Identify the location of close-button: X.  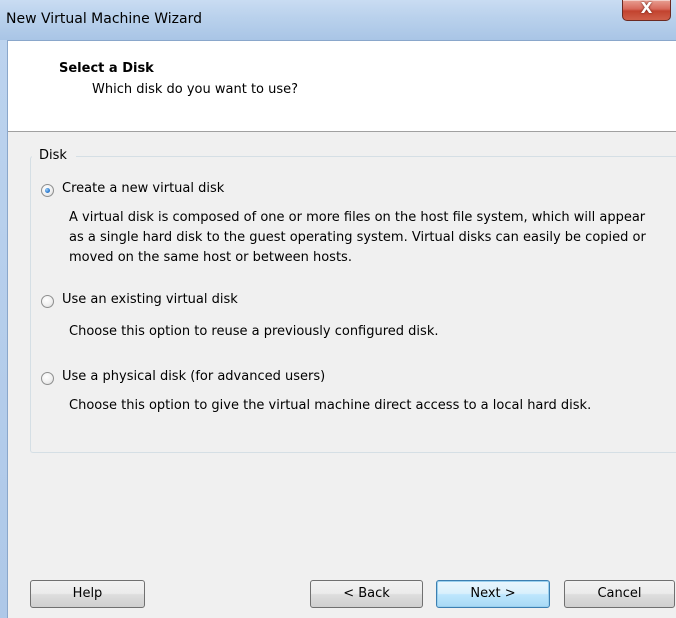
(646, 10).